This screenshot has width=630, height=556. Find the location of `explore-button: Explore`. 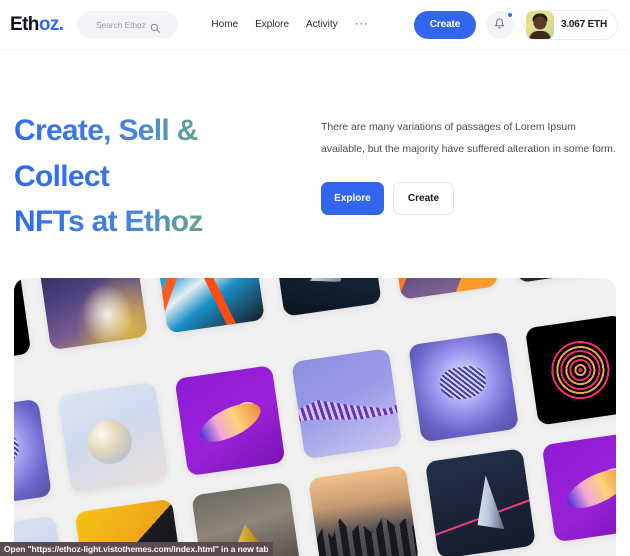

explore-button: Explore is located at coordinates (352, 199).